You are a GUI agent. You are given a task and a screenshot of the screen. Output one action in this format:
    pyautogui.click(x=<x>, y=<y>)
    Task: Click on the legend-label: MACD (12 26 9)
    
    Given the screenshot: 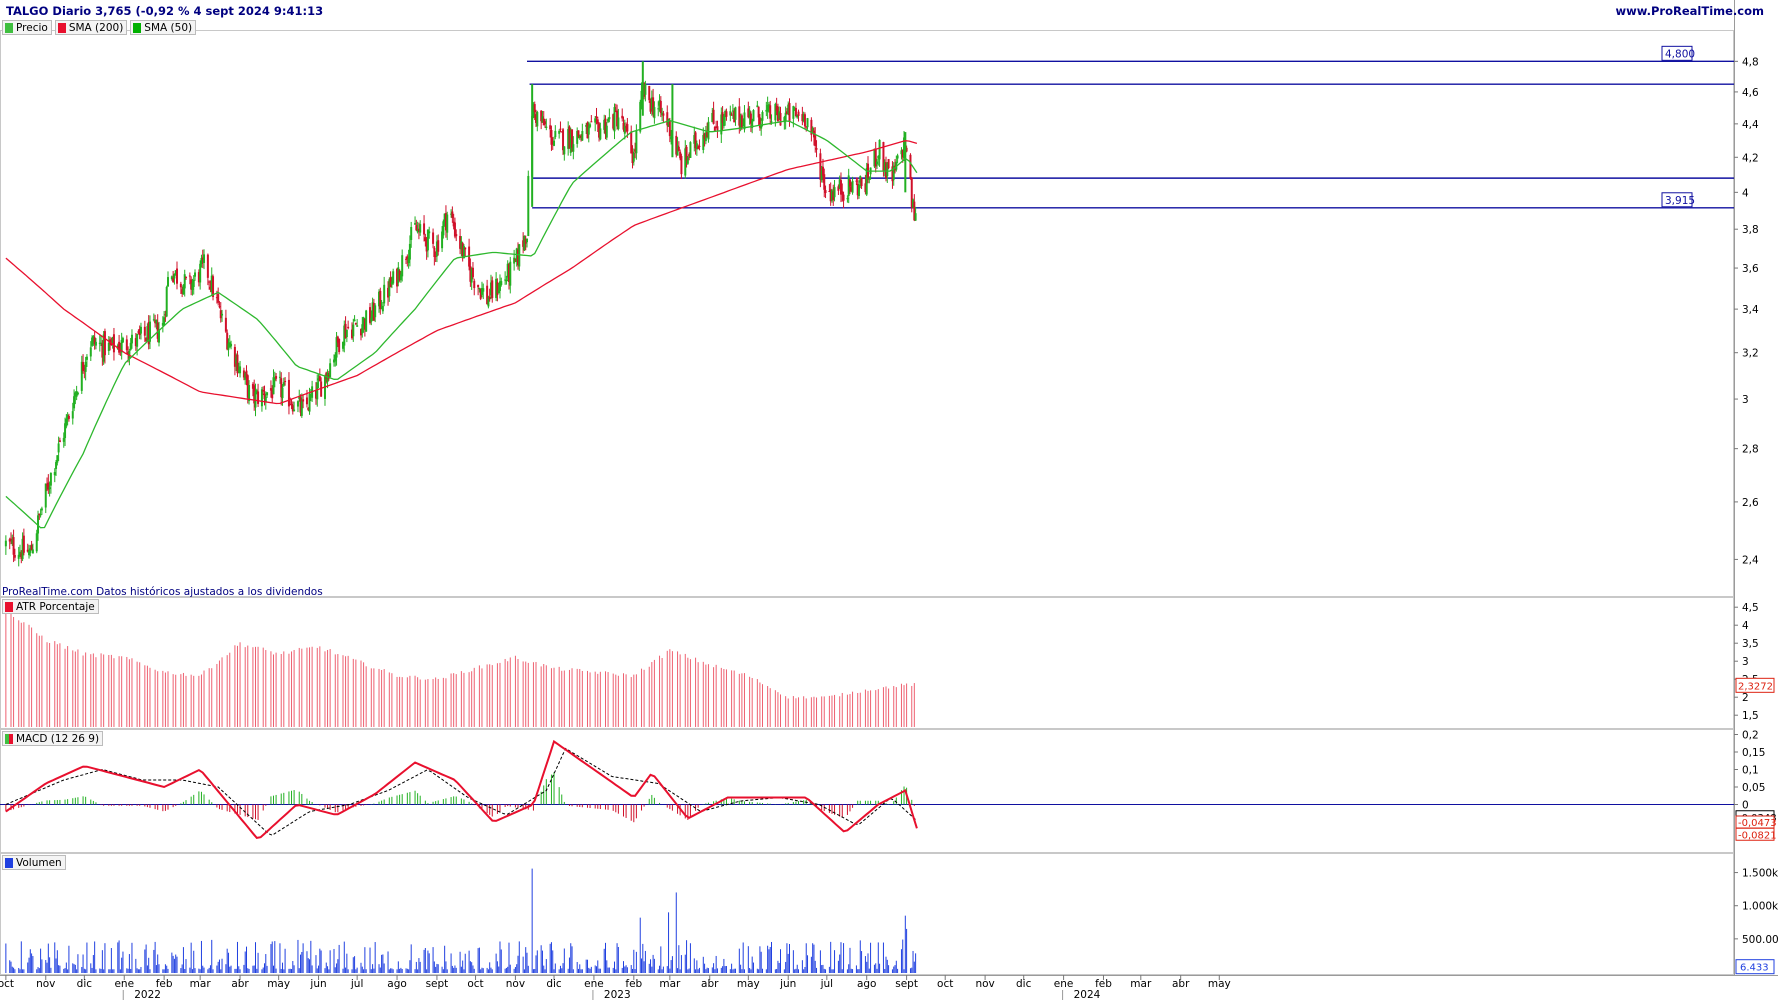 What is the action you would take?
    pyautogui.click(x=58, y=738)
    